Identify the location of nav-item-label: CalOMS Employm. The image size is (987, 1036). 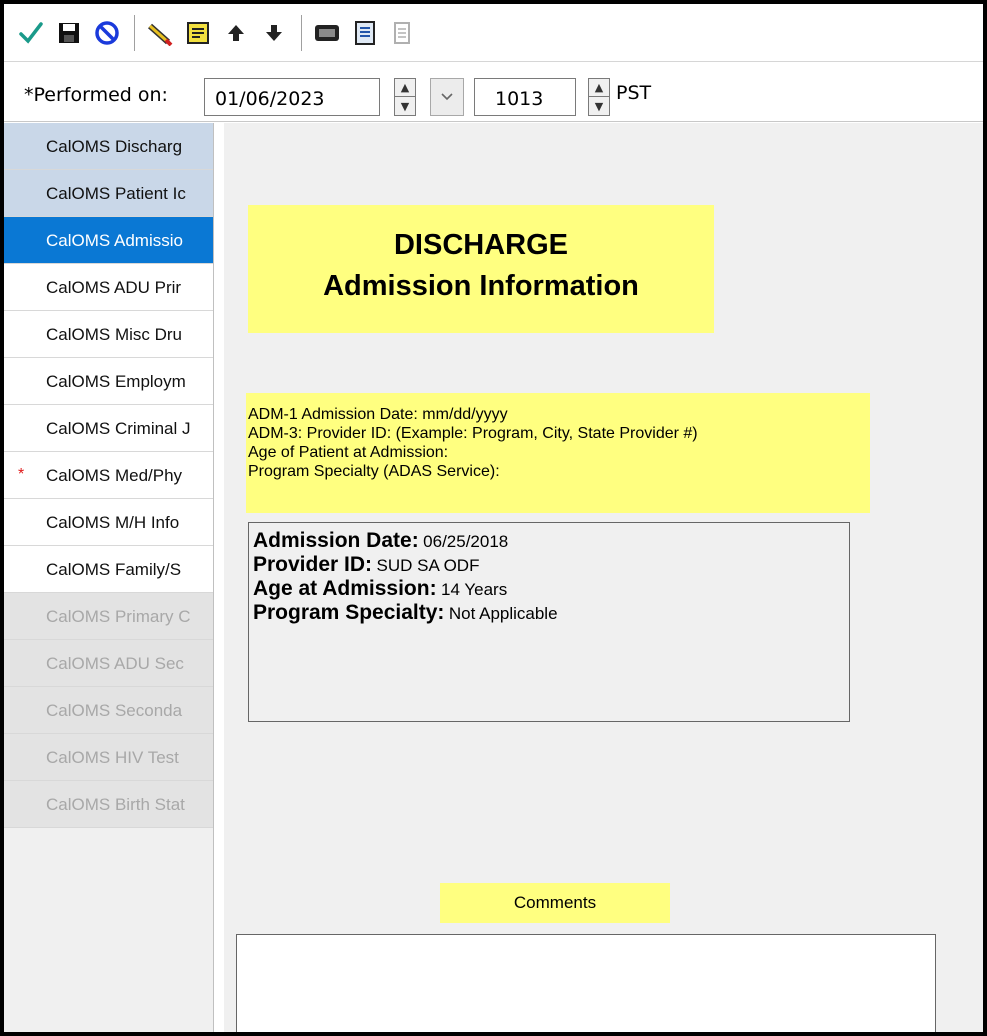
(116, 381).